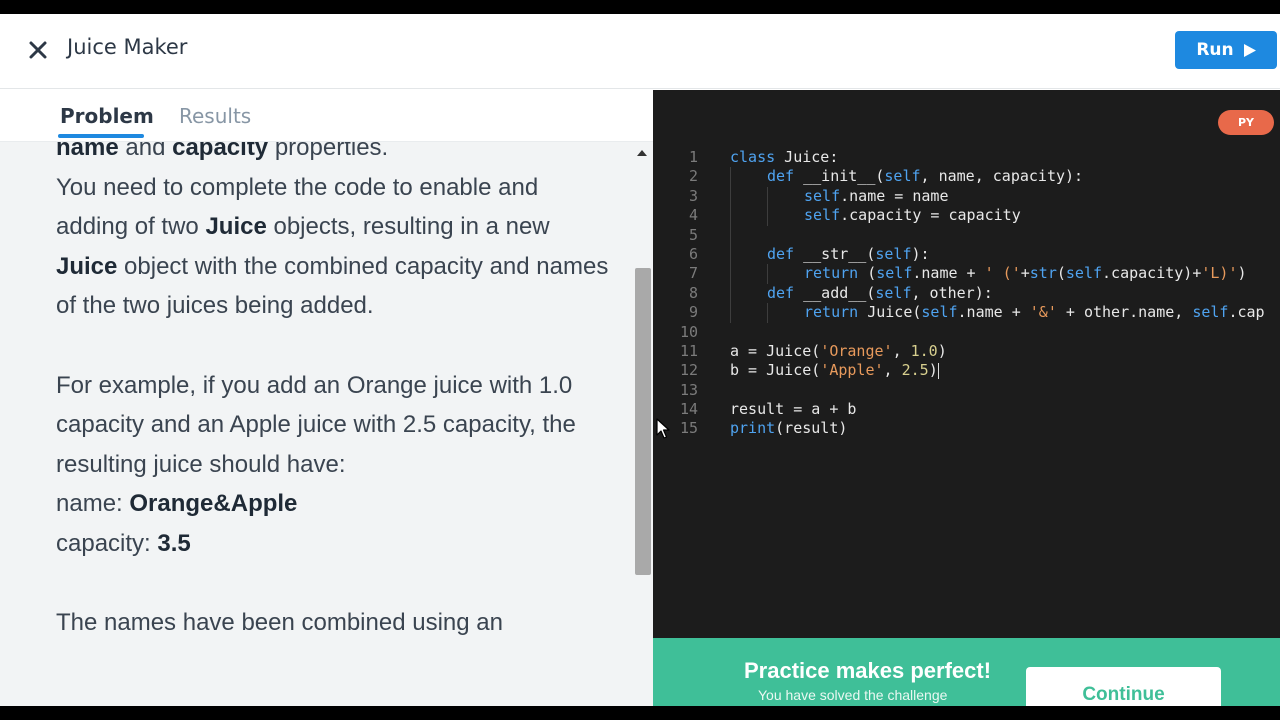 This screenshot has height=720, width=1280. What do you see at coordinates (966, 390) in the screenshot?
I see `code-line: 13` at bounding box center [966, 390].